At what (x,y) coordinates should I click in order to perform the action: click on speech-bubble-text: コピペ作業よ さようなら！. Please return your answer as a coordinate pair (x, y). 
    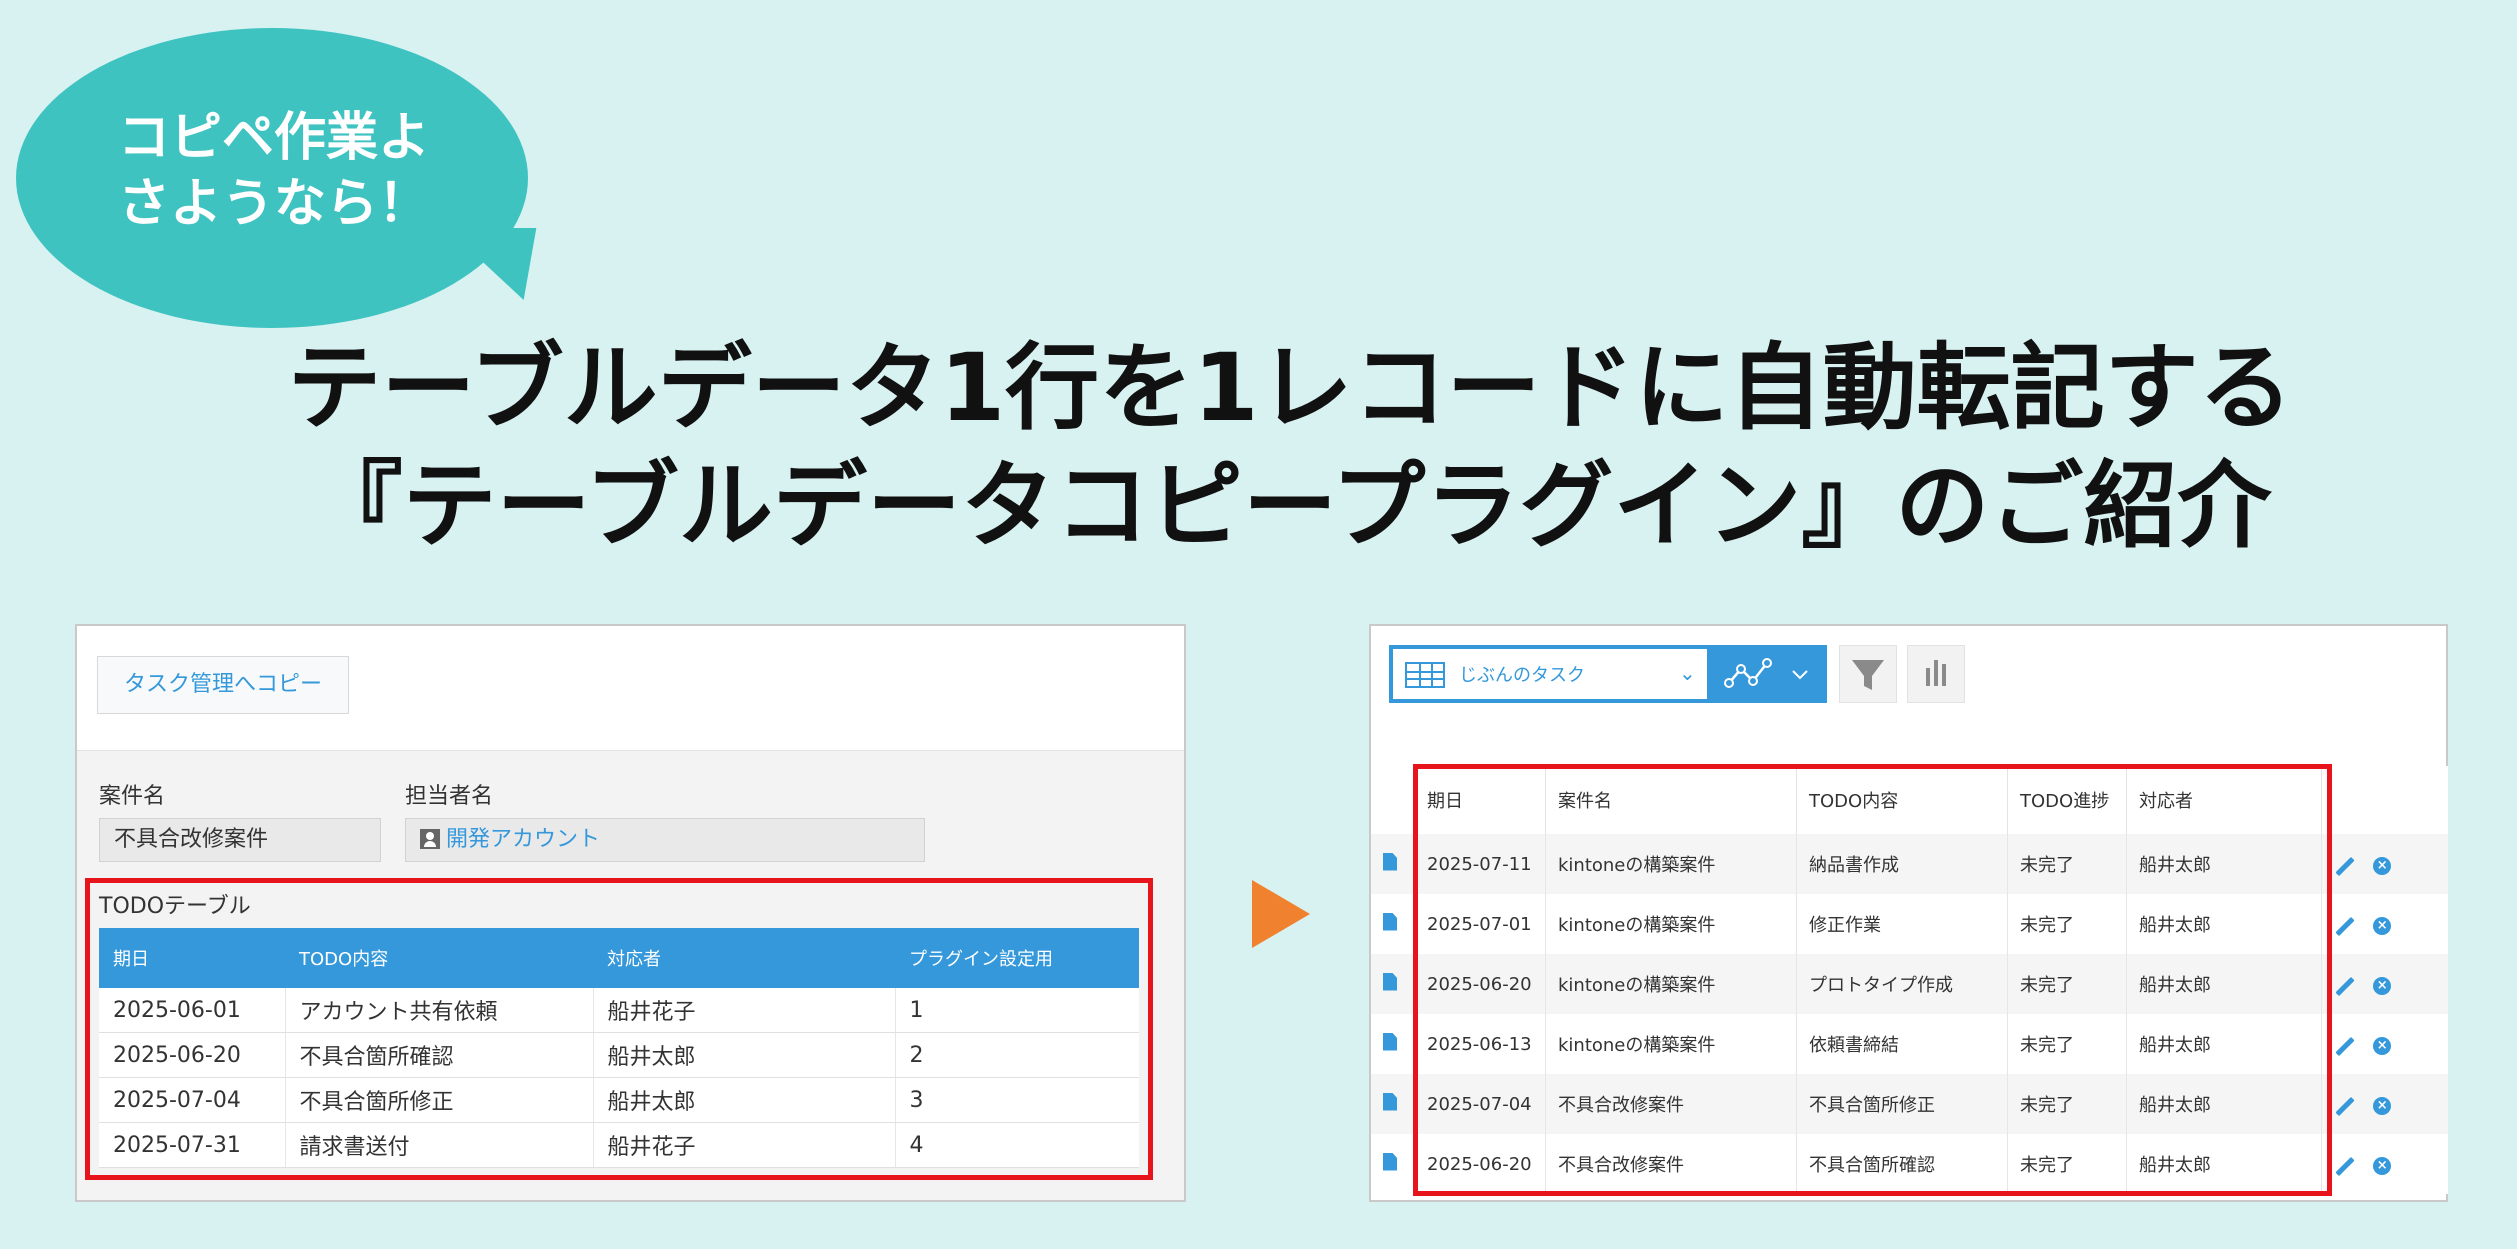
    Looking at the image, I should click on (274, 171).